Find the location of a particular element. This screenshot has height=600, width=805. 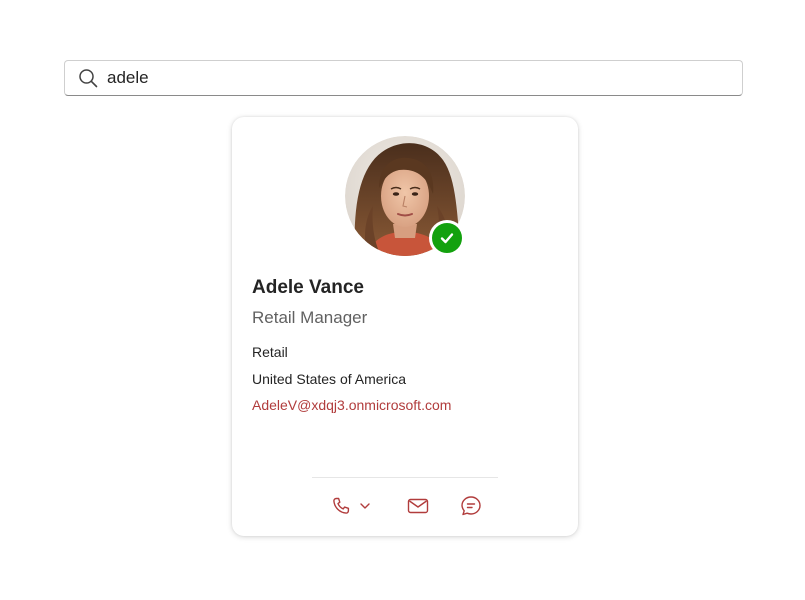

avatar-container is located at coordinates (405, 196).